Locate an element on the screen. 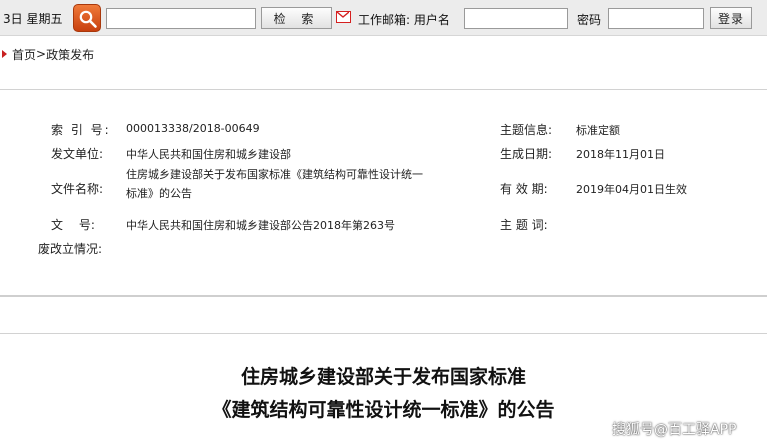 The image size is (767, 444). mail-icon is located at coordinates (343, 17).